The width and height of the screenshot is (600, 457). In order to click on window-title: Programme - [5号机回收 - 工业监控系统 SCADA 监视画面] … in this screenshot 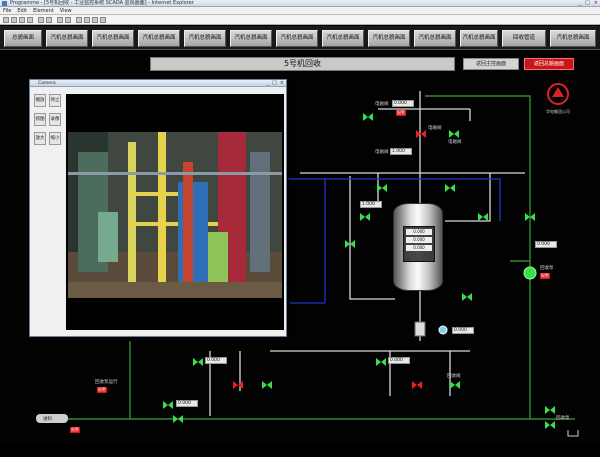, I will do `click(102, 3)`.